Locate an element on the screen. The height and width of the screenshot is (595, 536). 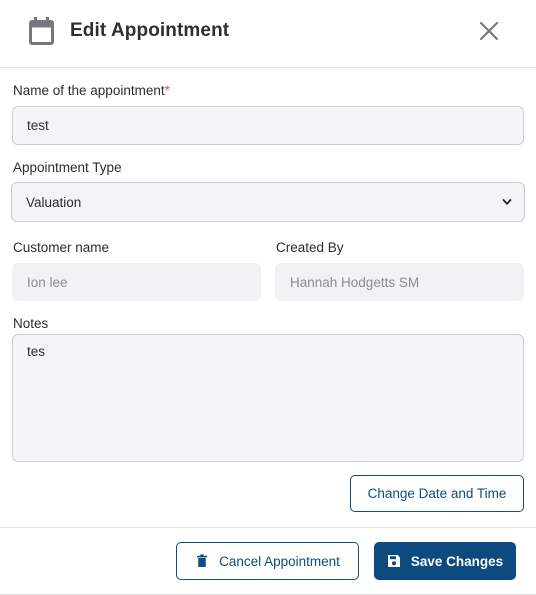
calendar-icon is located at coordinates (41, 31).